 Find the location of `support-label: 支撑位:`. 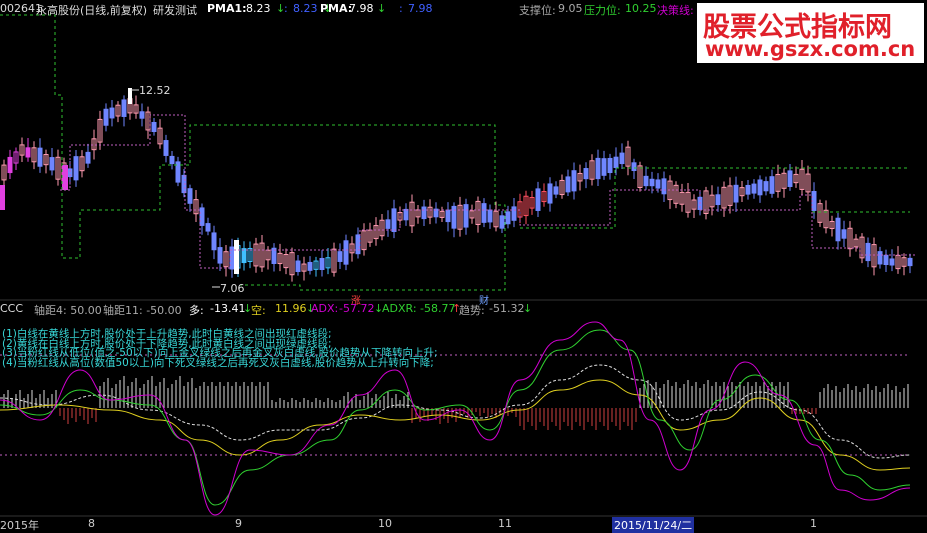

support-label: 支撑位: is located at coordinates (537, 10).